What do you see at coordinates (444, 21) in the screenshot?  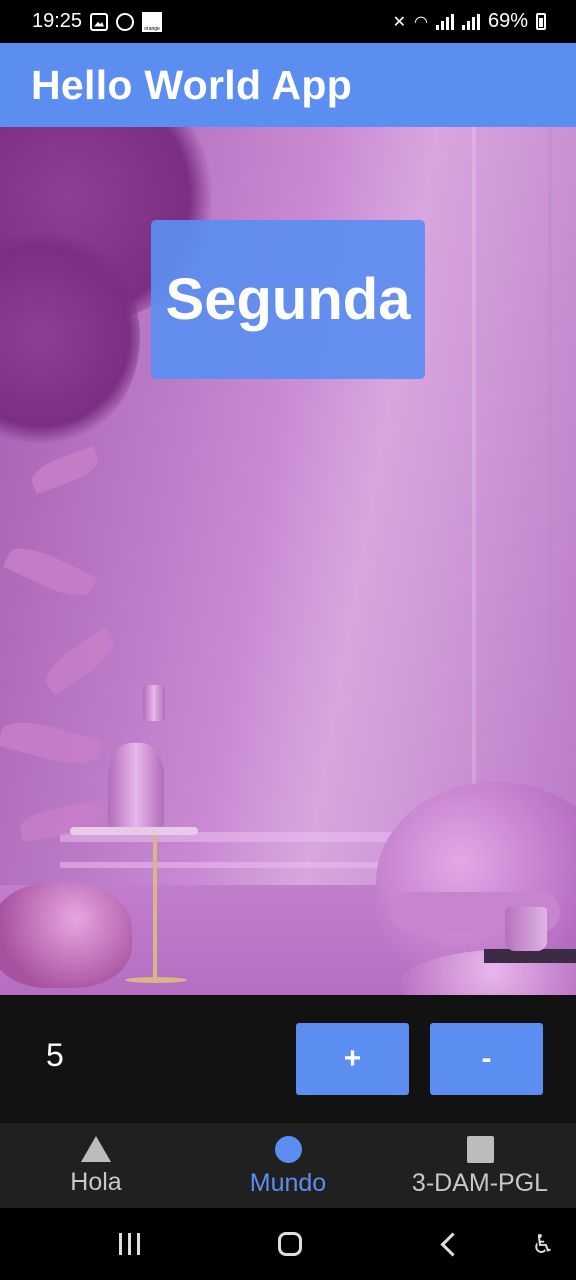 I see `signal-1-icon` at bounding box center [444, 21].